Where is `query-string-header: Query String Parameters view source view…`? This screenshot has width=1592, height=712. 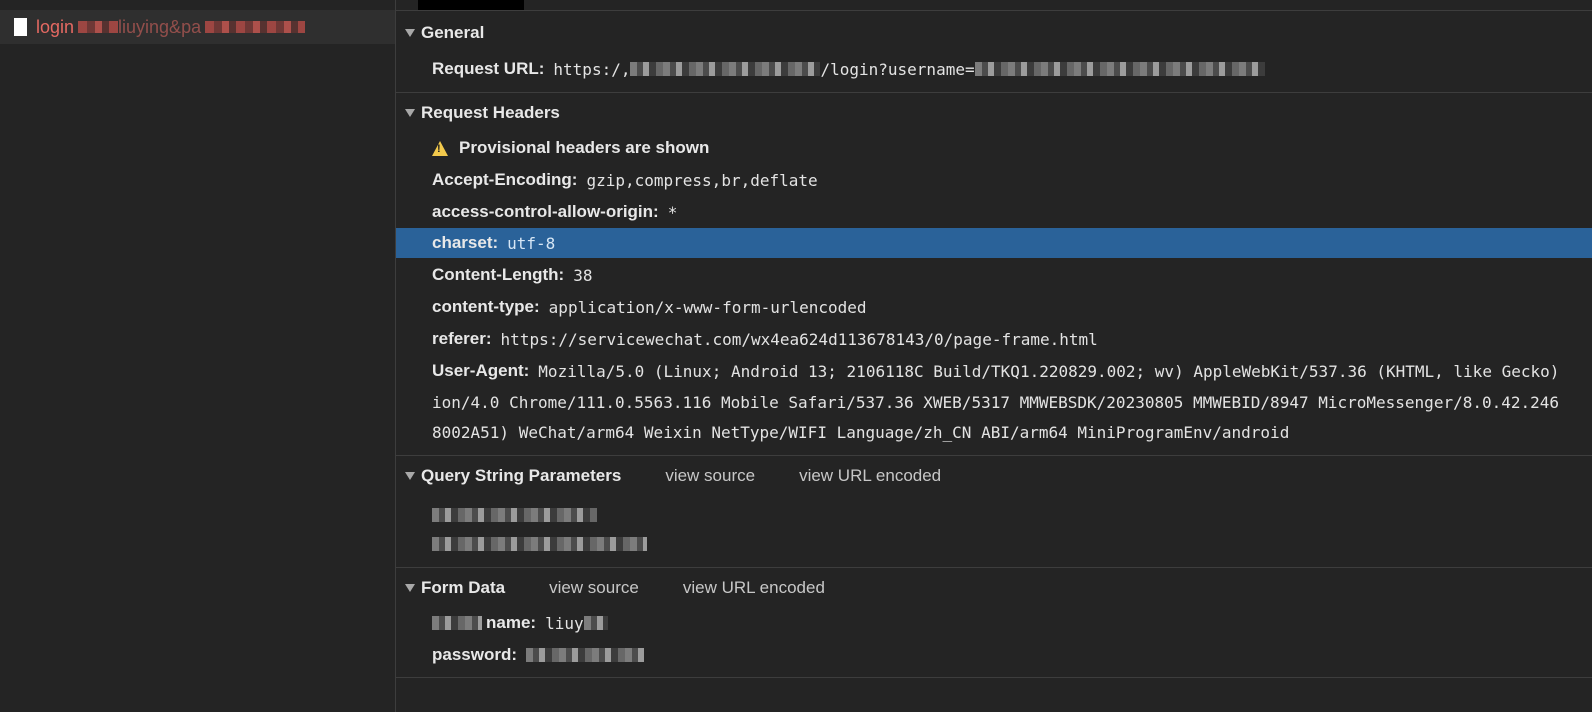 query-string-header: Query String Parameters view source view… is located at coordinates (668, 476).